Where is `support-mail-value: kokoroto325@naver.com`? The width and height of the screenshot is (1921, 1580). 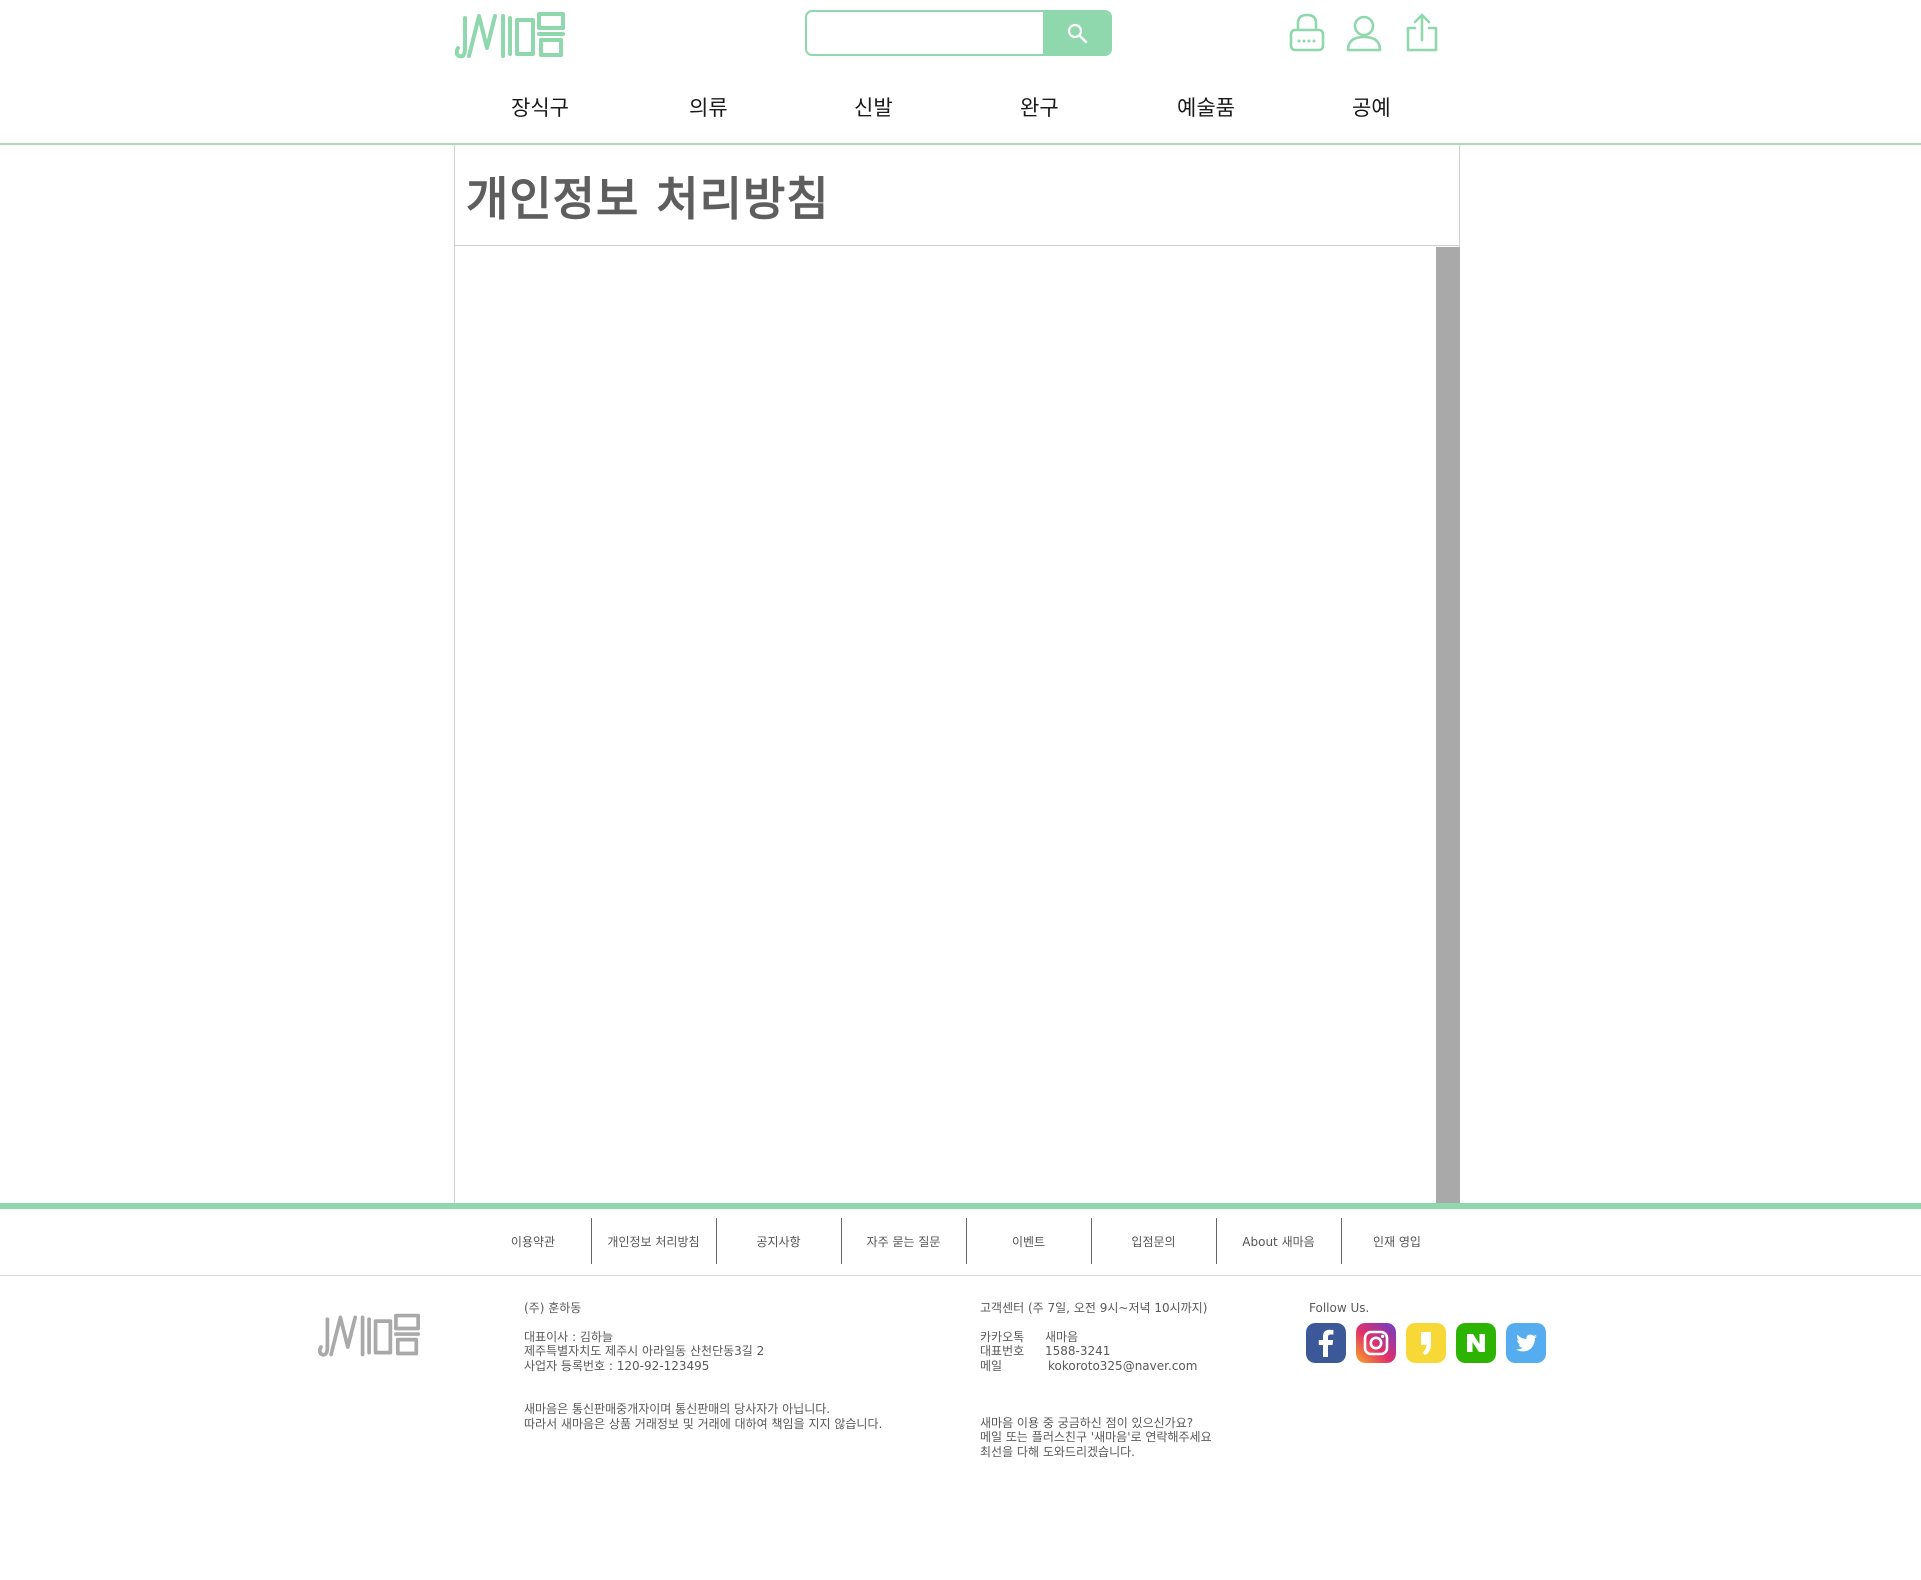 support-mail-value: kokoroto325@naver.com is located at coordinates (1122, 1366).